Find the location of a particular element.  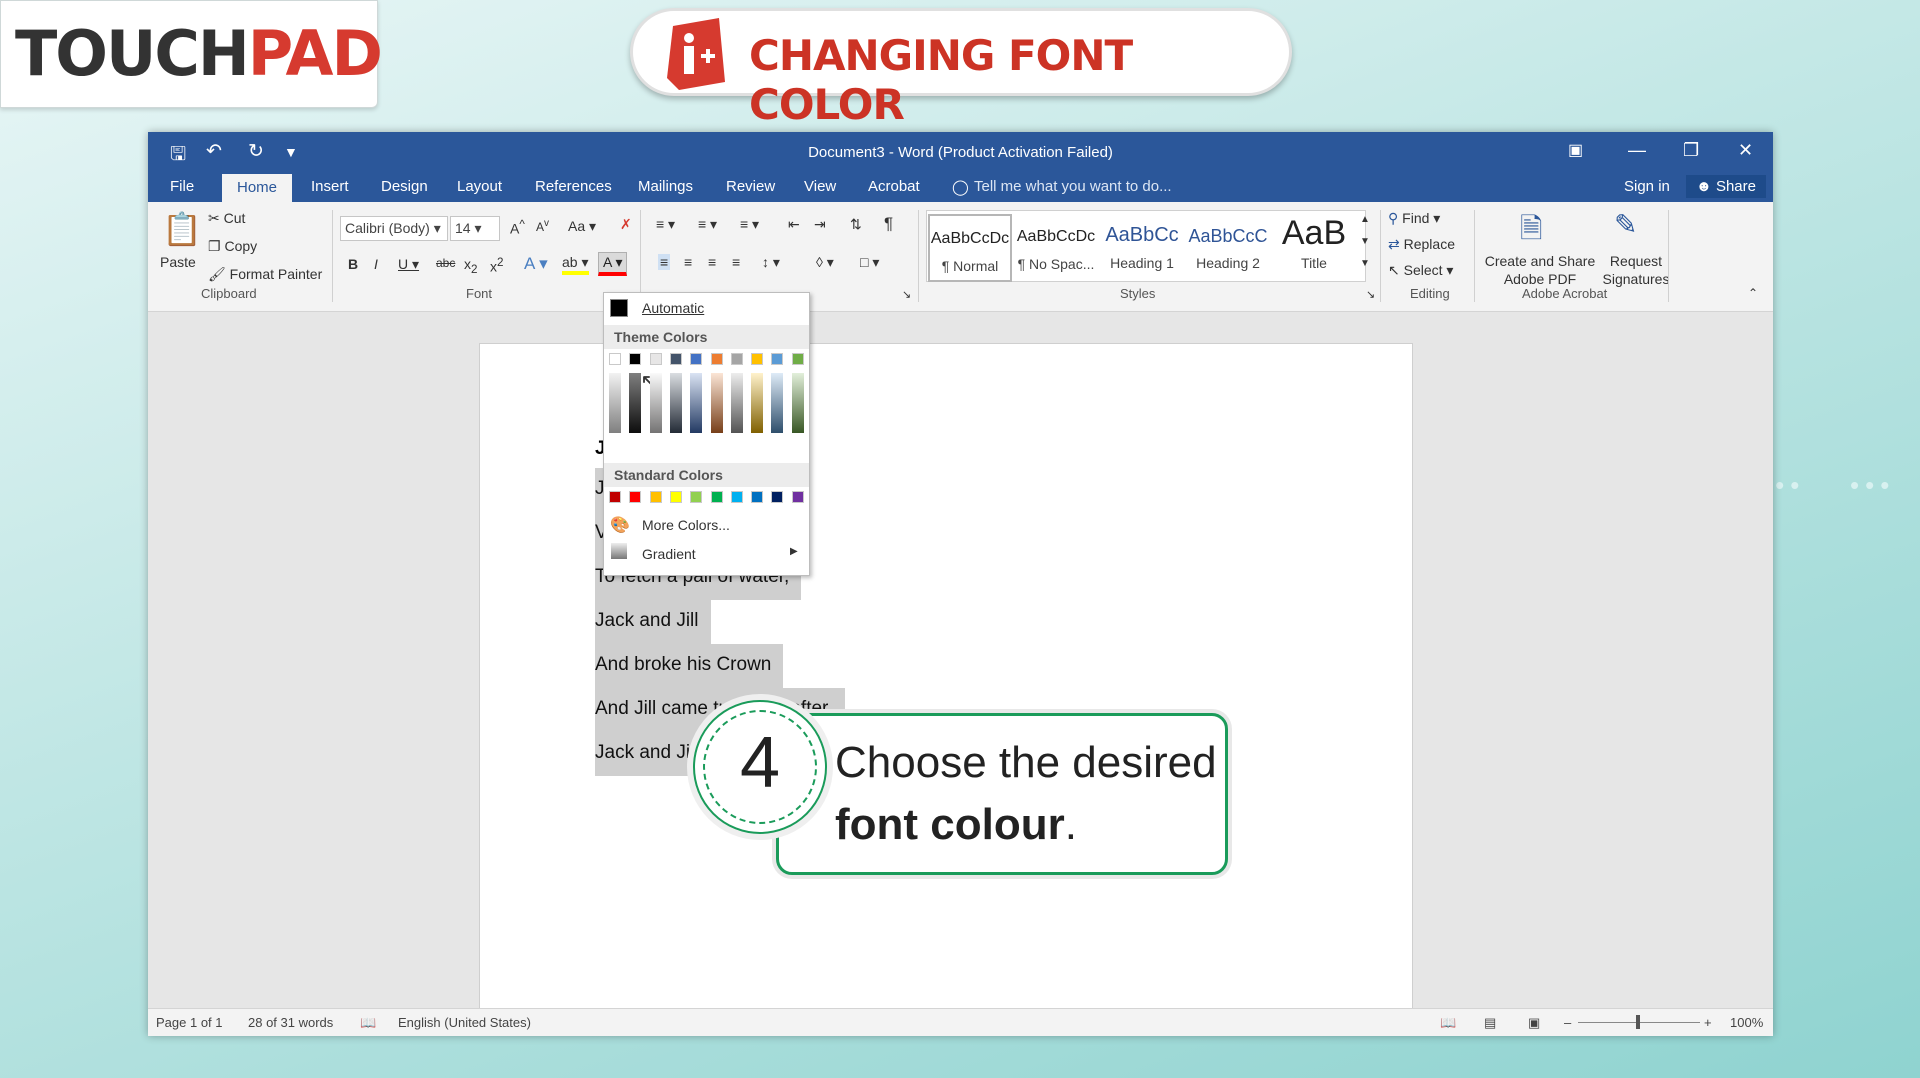

automatic-option: Automatic is located at coordinates (673, 308).